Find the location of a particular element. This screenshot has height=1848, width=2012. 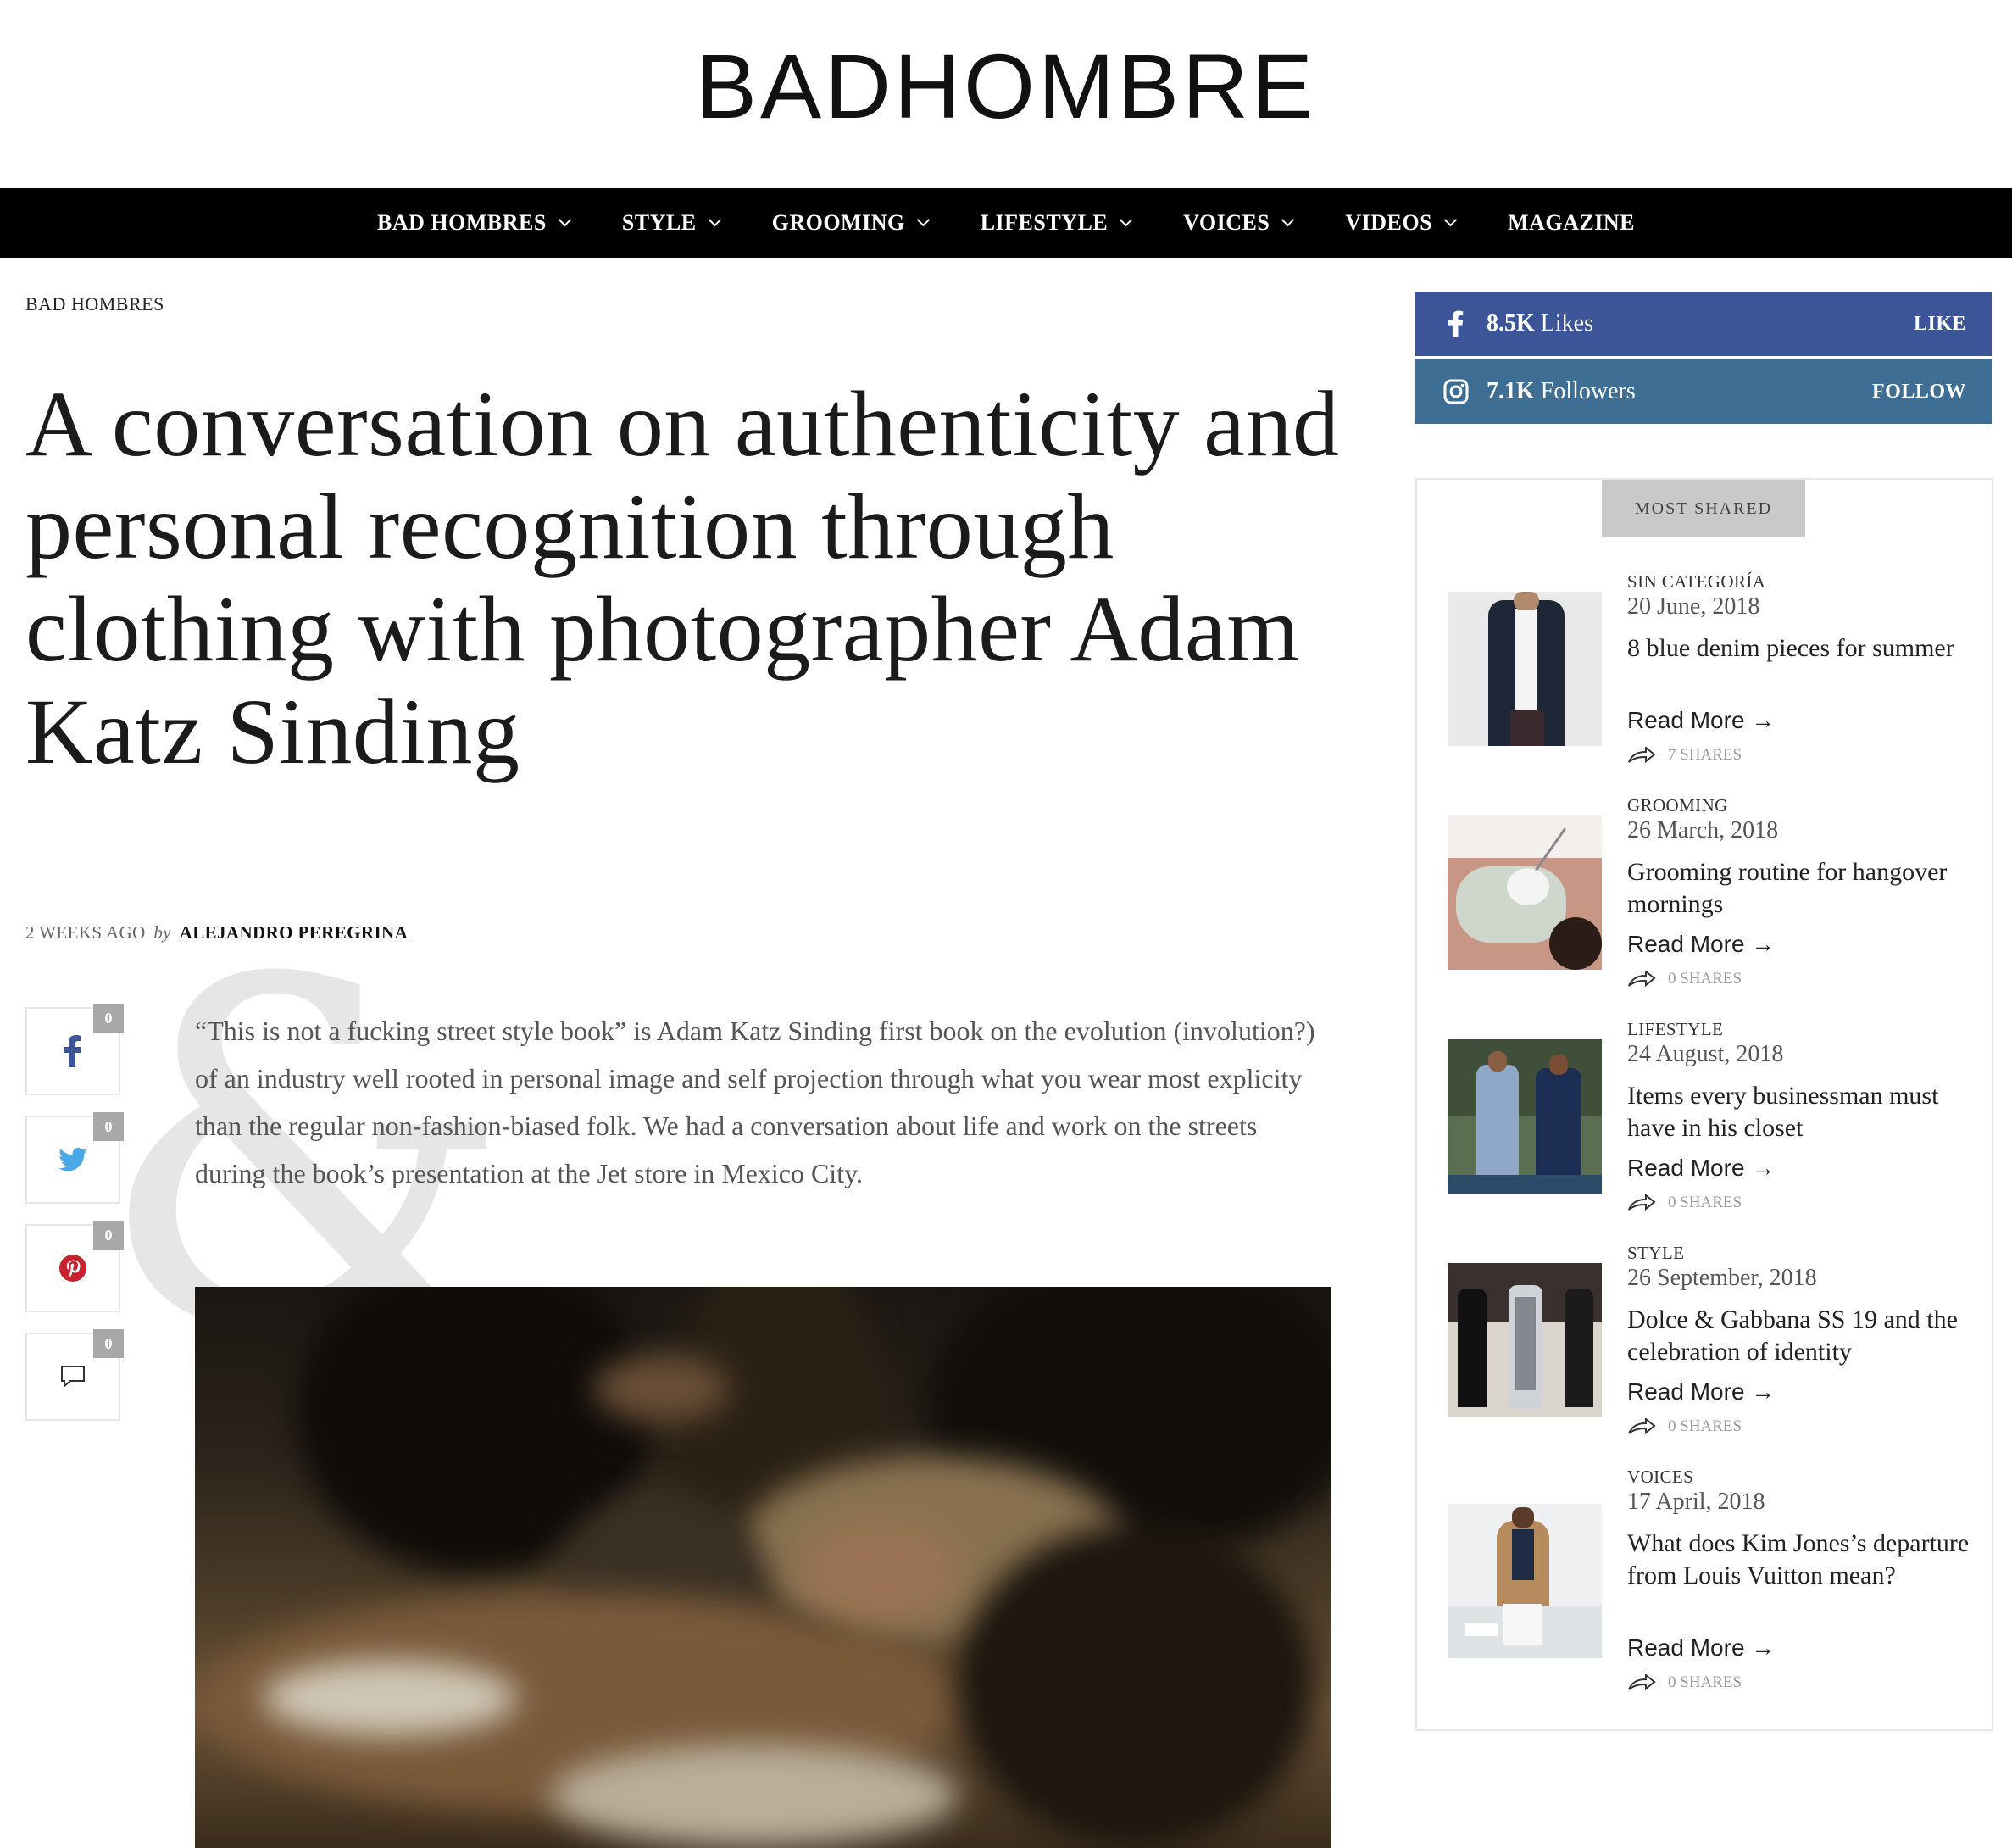

nav-item-label: GROOMING is located at coordinates (838, 223).